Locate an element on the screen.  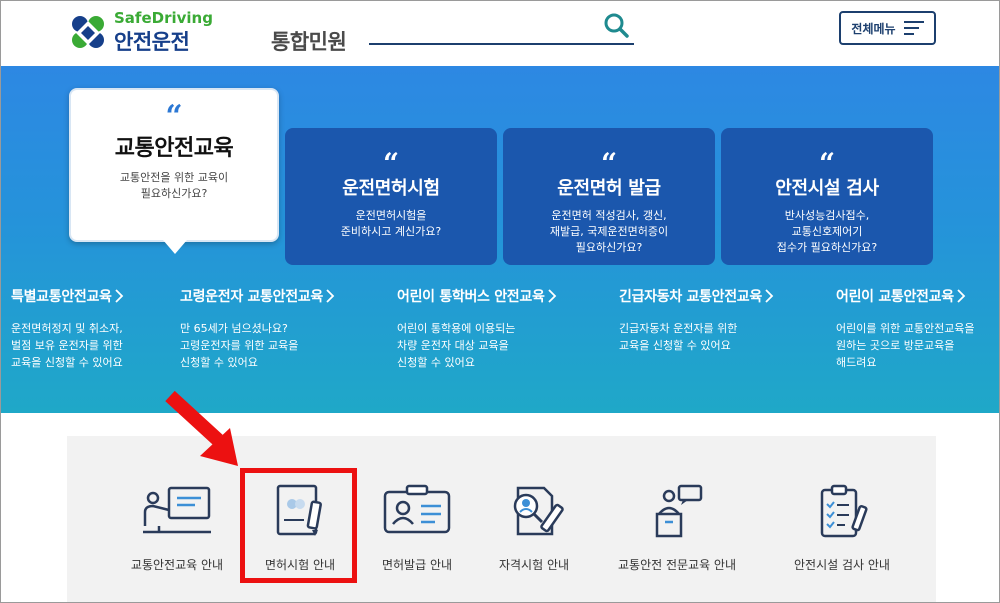
checklist-clipboard-icon is located at coordinates (844, 511).